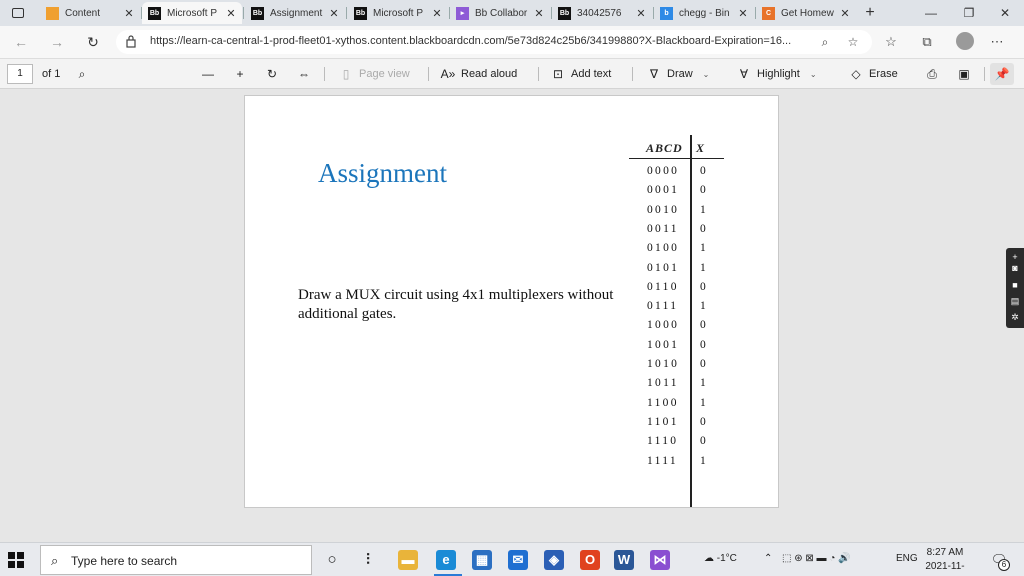 The image size is (1024, 576). I want to click on browser-tab: C Get Homew ✕, so click(806, 13).